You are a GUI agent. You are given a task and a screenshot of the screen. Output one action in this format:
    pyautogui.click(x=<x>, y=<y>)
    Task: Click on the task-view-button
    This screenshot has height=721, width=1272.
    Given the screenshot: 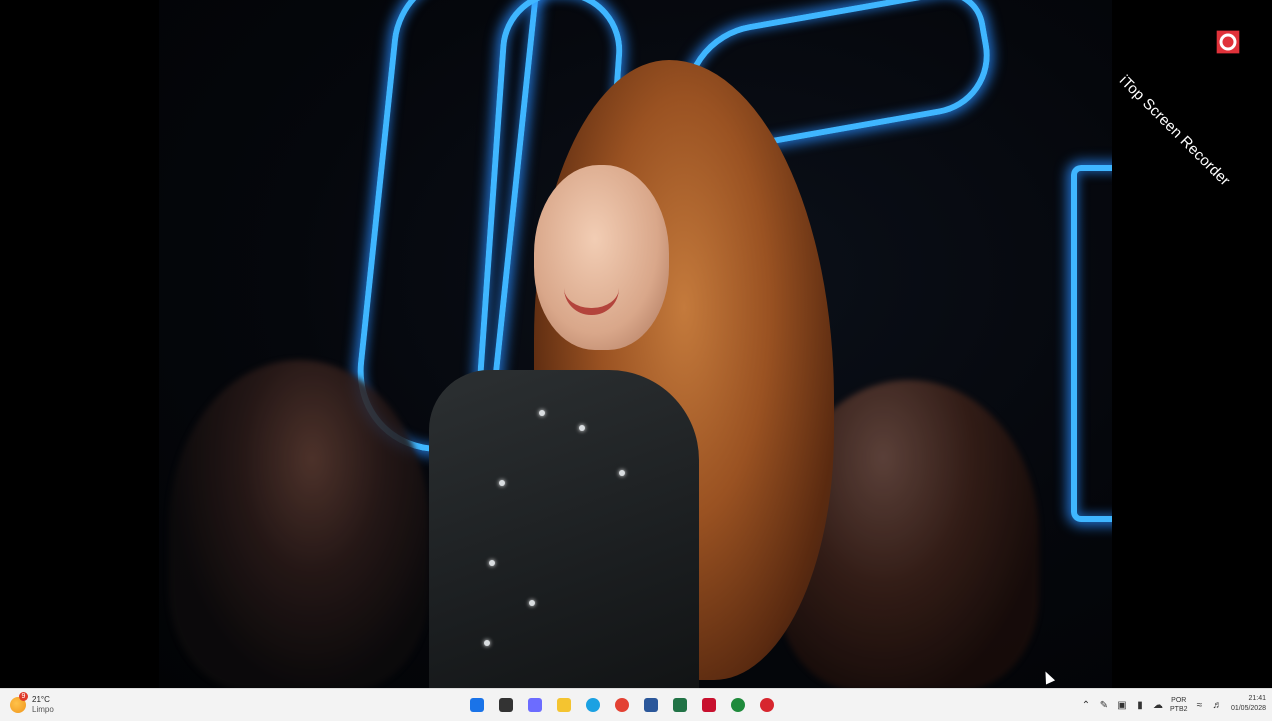 What is the action you would take?
    pyautogui.click(x=535, y=705)
    